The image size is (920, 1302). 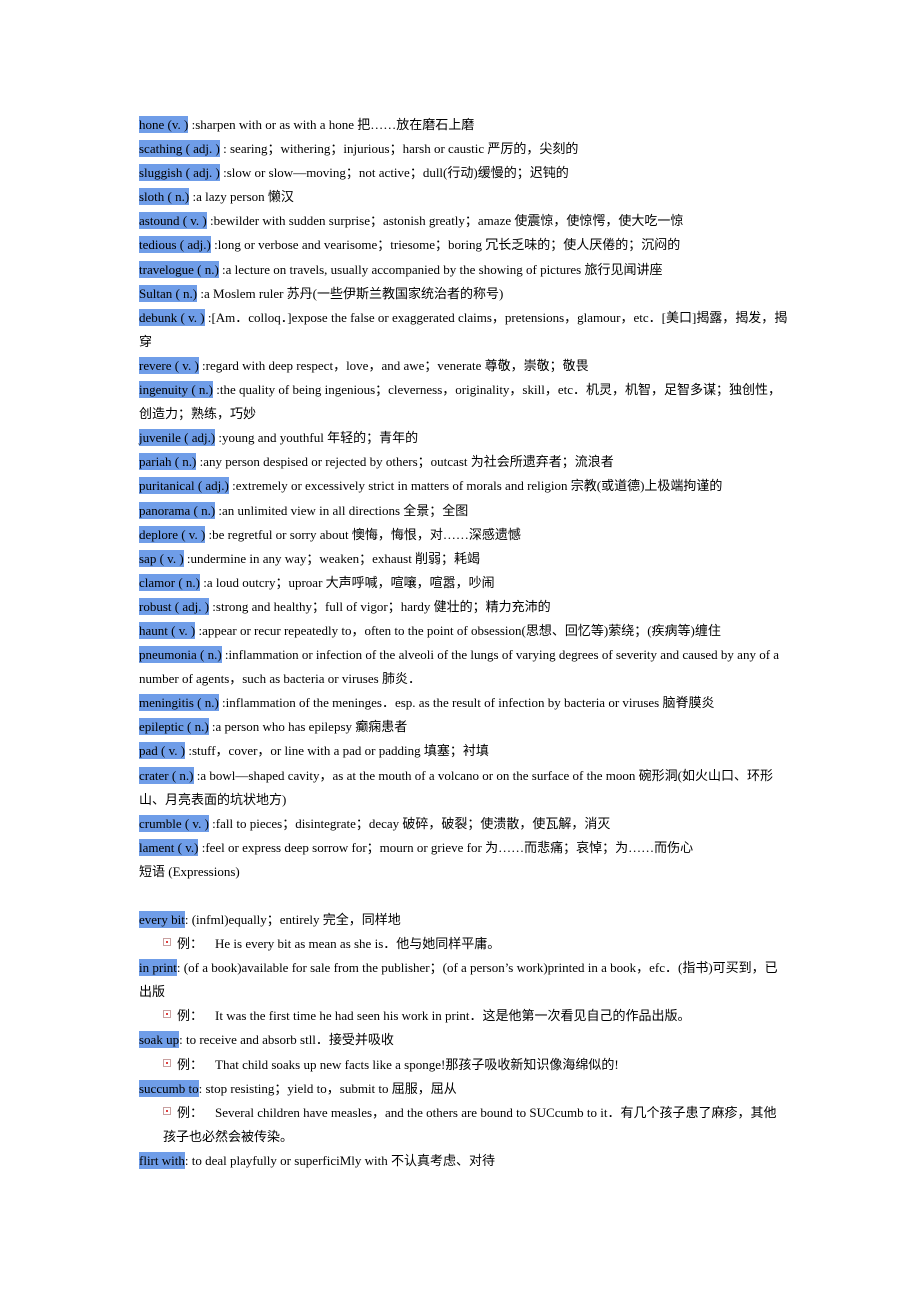 What do you see at coordinates (177, 438) in the screenshot?
I see `vocab-term: juvenile ( adj.)` at bounding box center [177, 438].